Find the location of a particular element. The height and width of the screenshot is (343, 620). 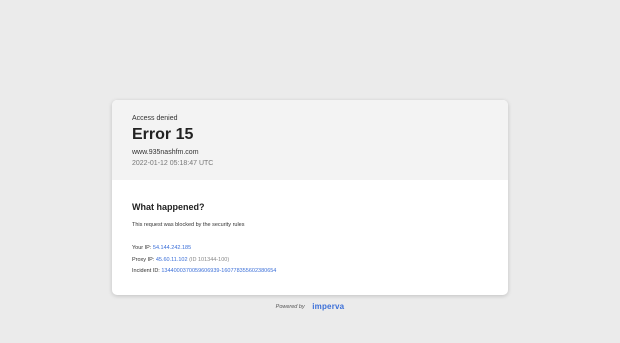

incident-id-label: Incident ID: is located at coordinates (146, 271).